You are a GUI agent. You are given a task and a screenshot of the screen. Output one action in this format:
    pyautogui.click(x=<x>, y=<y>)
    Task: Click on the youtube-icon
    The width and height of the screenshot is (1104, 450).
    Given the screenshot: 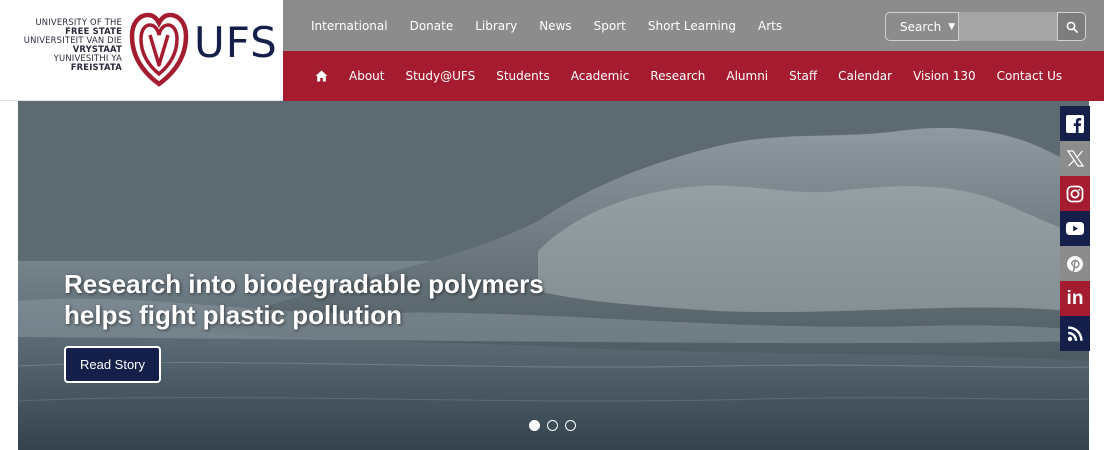 What is the action you would take?
    pyautogui.click(x=1075, y=228)
    